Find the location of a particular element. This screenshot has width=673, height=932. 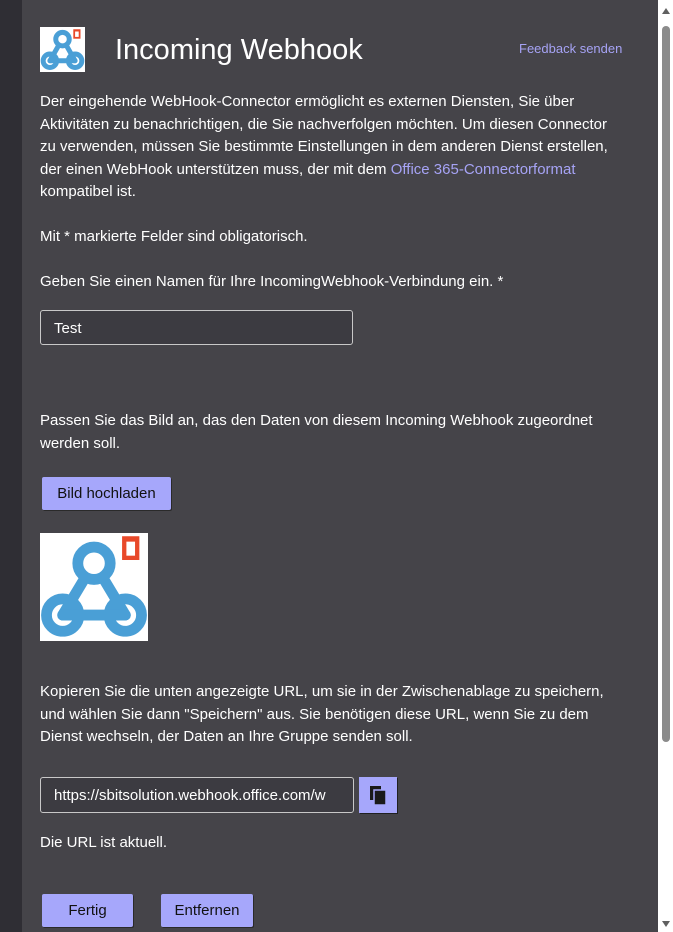

webhook-logo-icon is located at coordinates (62, 49).